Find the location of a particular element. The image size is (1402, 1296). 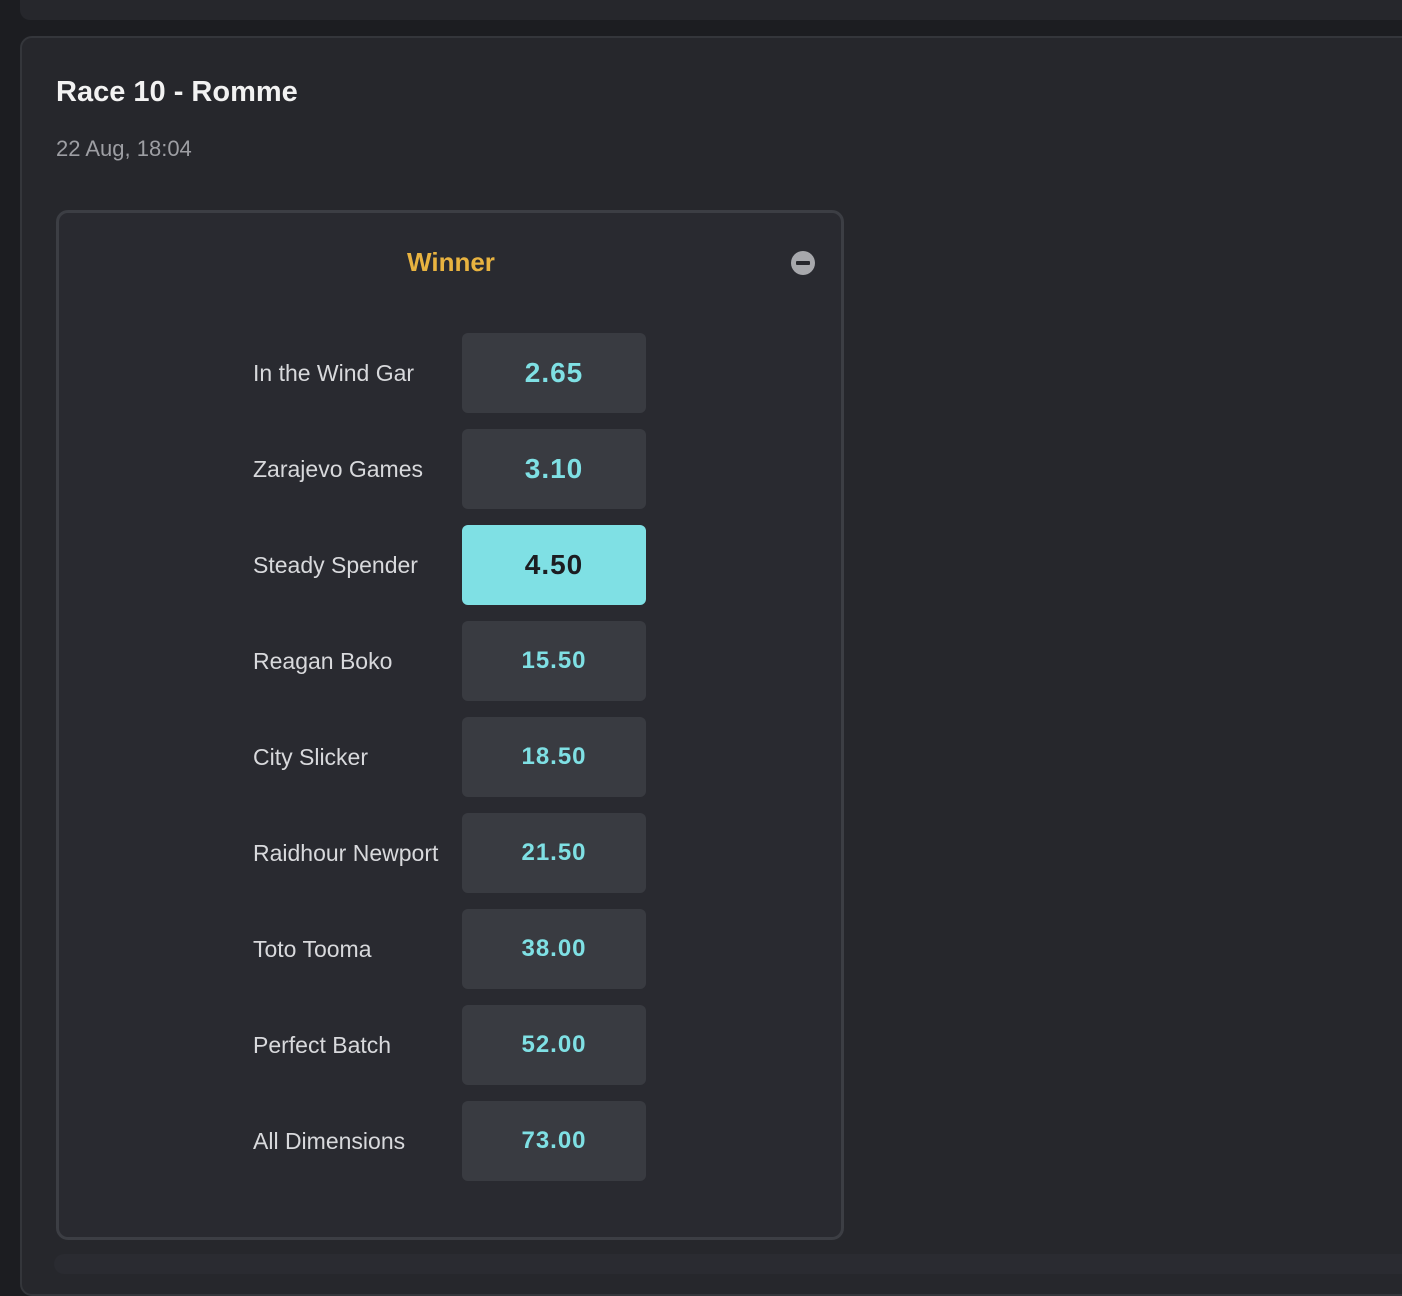

runner-name: Steady Spender is located at coordinates (335, 565).